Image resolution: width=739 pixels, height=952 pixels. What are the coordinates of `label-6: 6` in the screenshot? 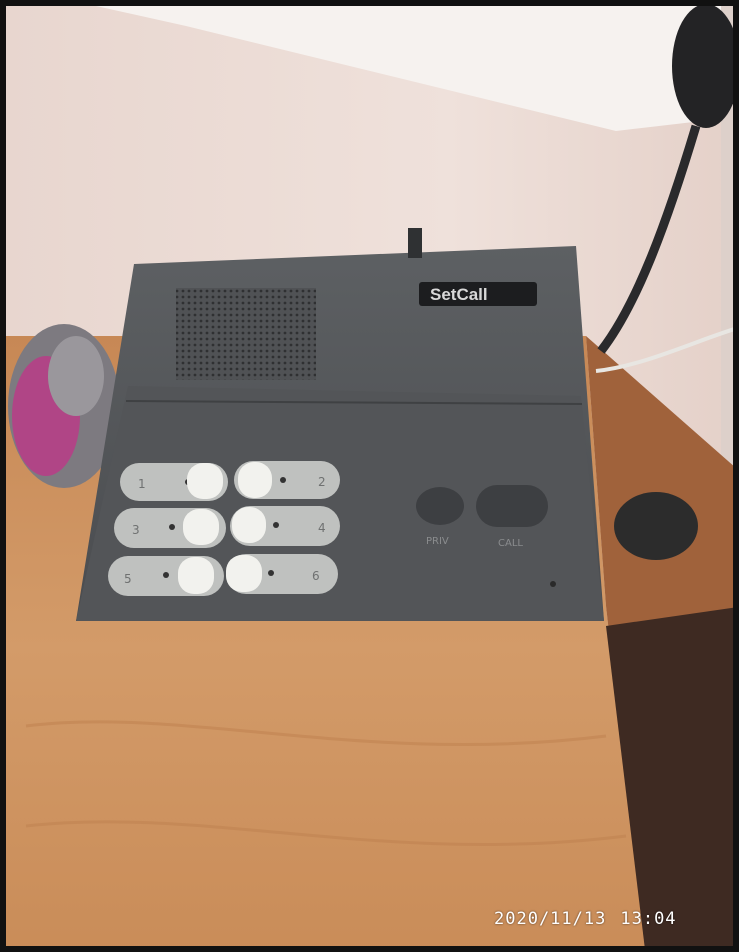 It's located at (316, 576).